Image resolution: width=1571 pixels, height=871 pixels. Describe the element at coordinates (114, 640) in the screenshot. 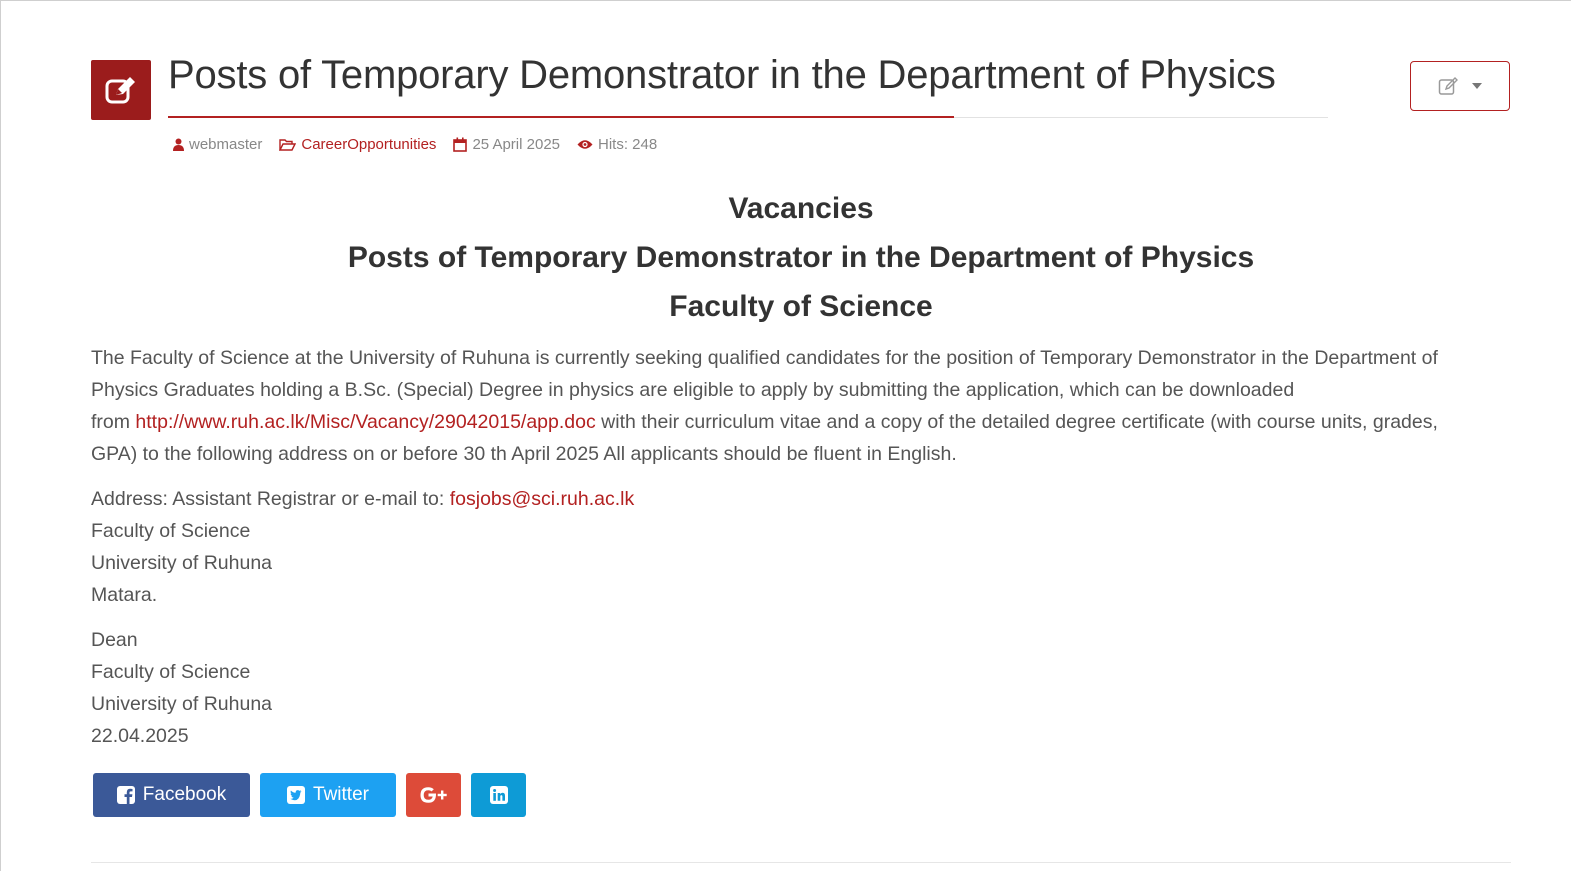

I see `signature-line: Dean` at that location.